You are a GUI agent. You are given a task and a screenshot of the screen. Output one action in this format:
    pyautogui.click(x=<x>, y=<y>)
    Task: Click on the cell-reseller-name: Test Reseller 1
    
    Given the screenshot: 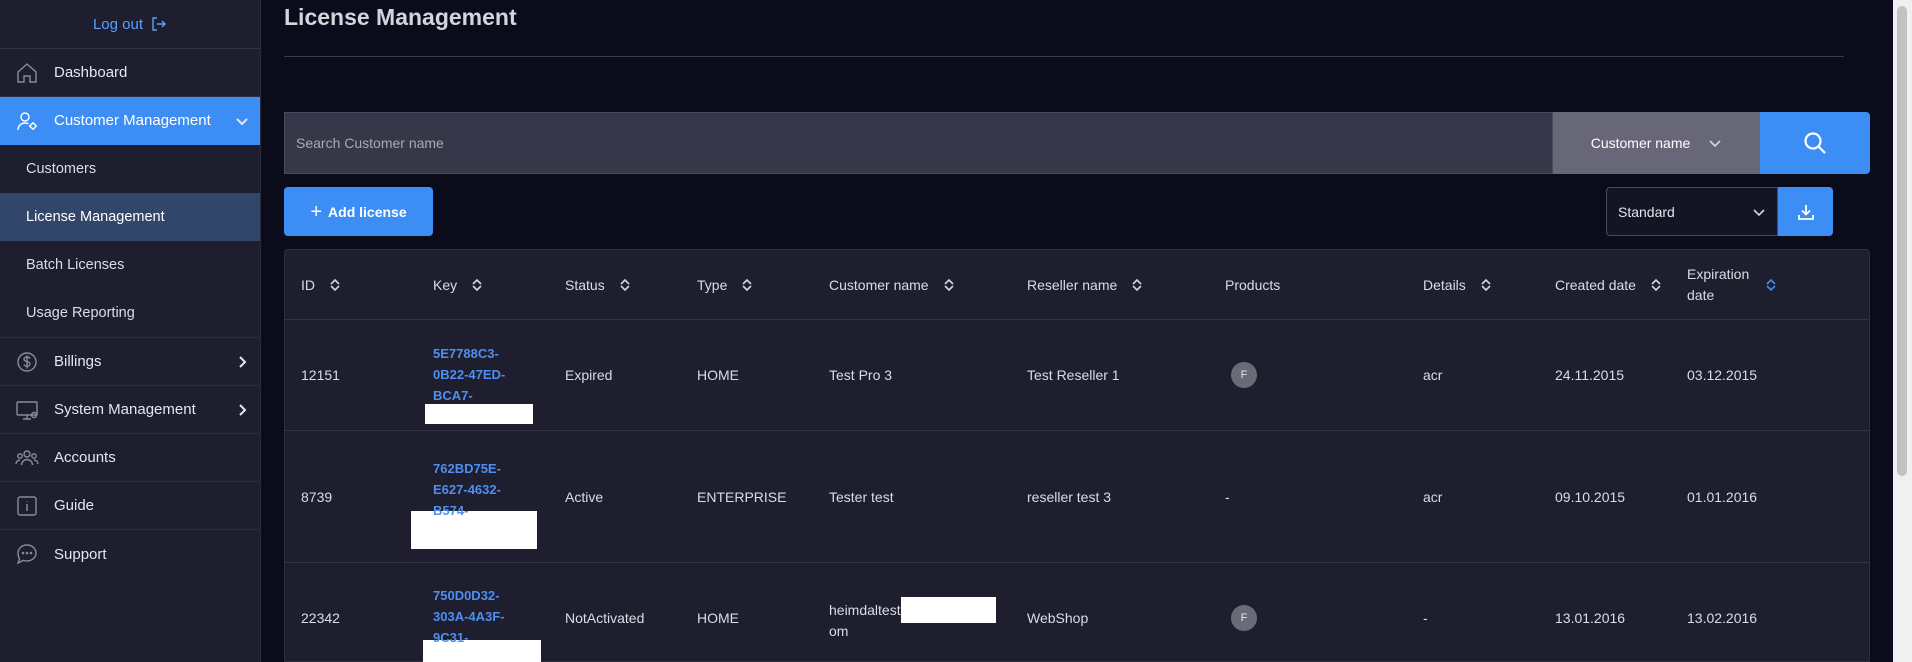 What is the action you would take?
    pyautogui.click(x=1073, y=375)
    